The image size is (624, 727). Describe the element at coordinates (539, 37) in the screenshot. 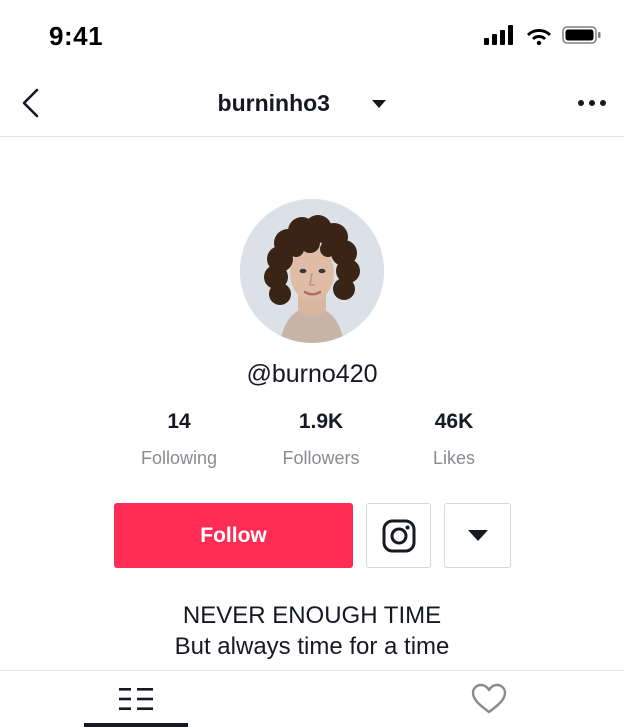

I see `wifi-icon` at that location.